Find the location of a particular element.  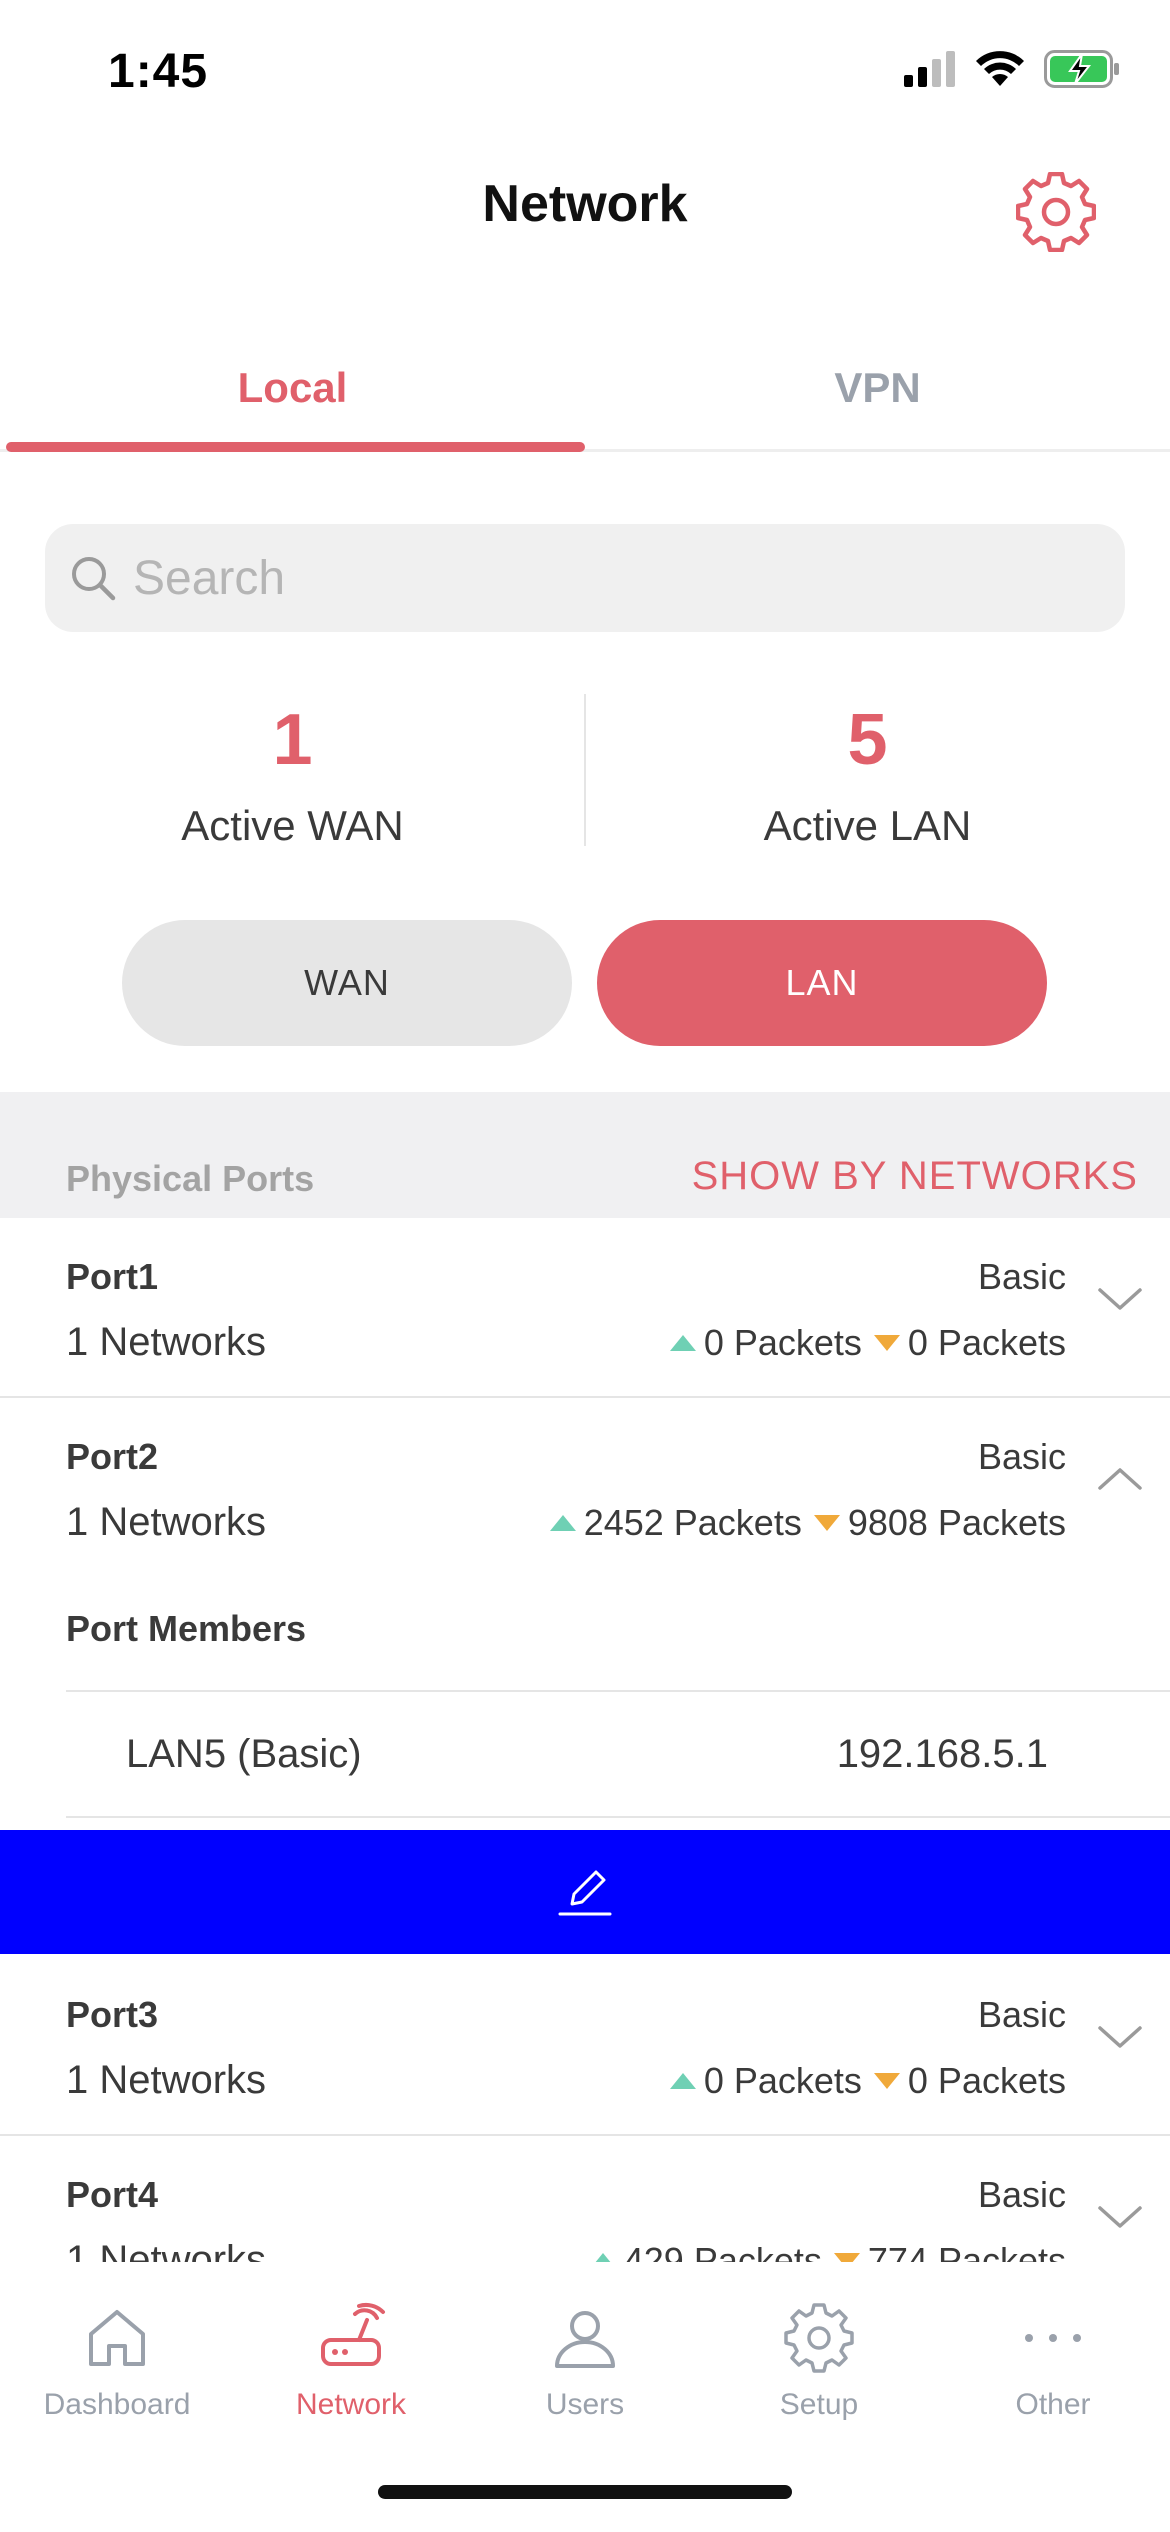

show-by-networks-link: SHOW BY NETWORKS is located at coordinates (915, 1176).